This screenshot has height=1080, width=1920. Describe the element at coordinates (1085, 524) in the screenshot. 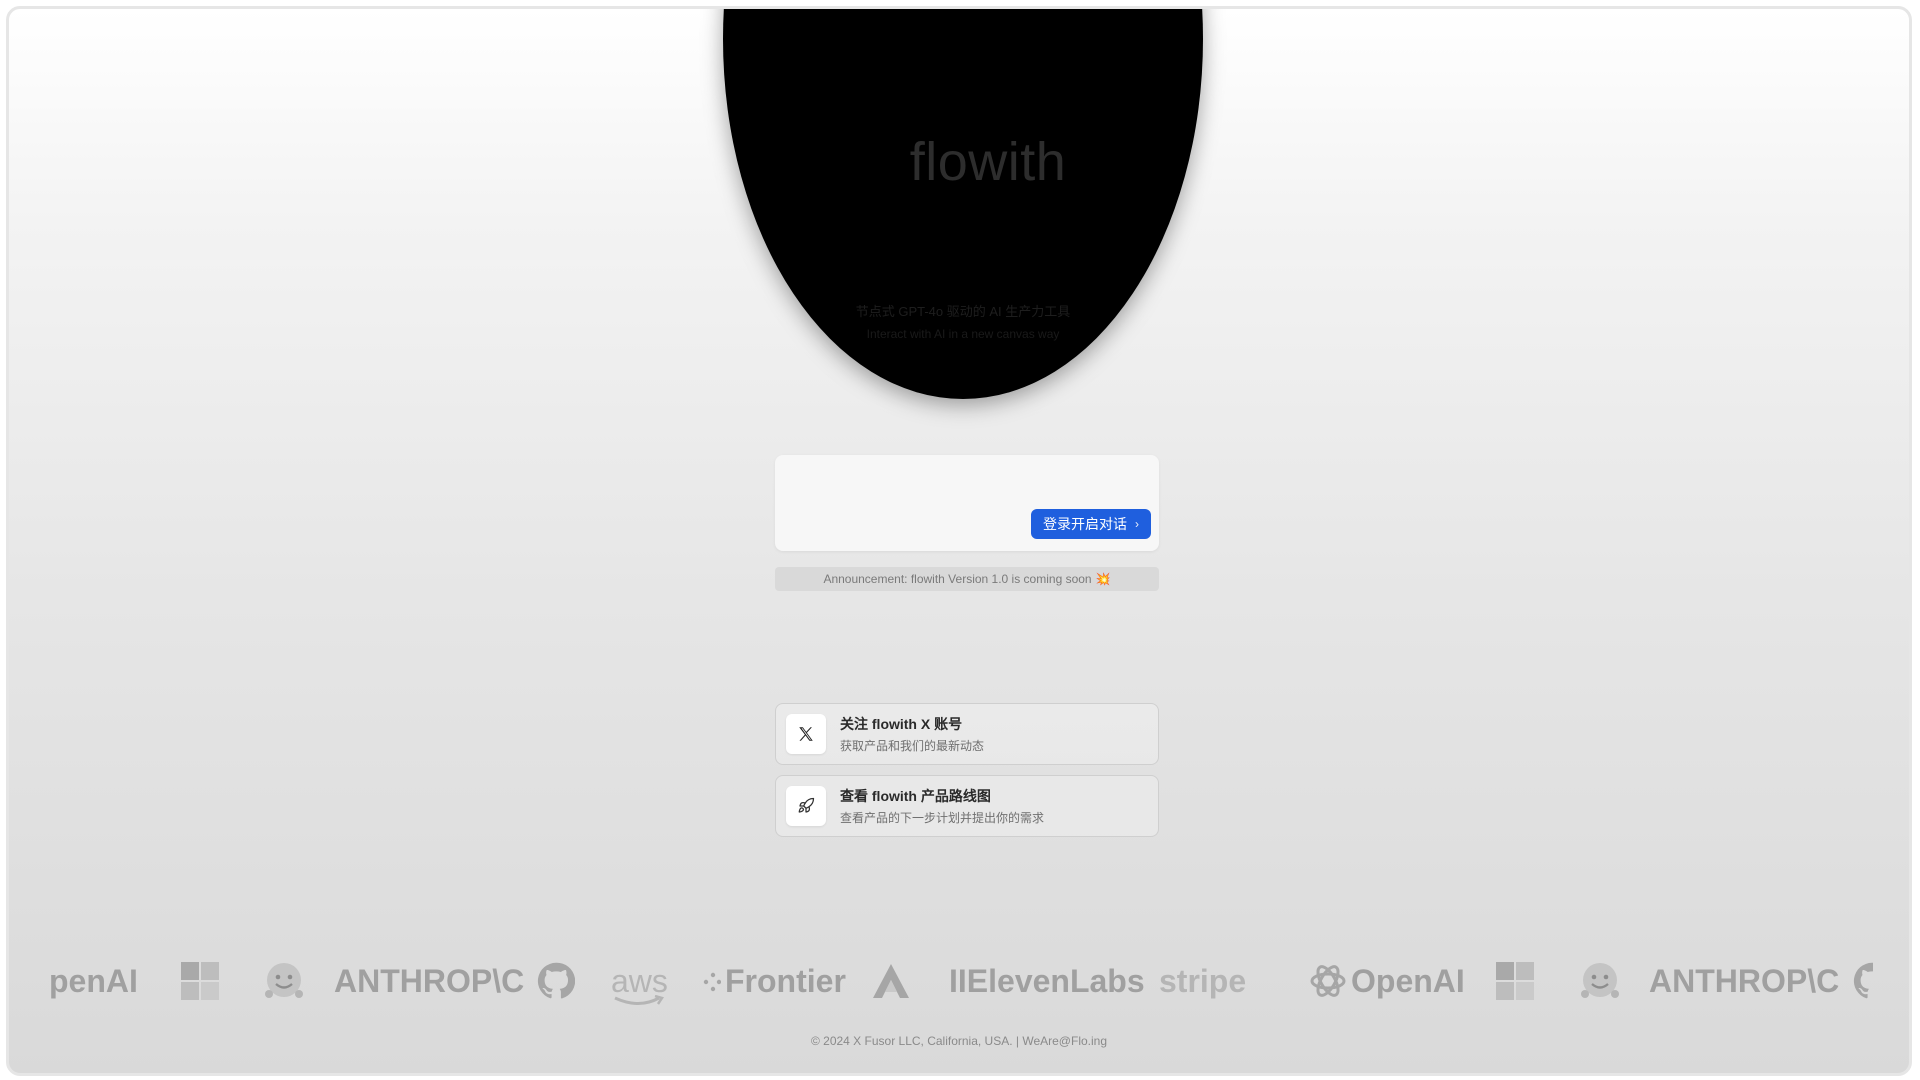

I see `login-button-label: 登录开启对话` at that location.